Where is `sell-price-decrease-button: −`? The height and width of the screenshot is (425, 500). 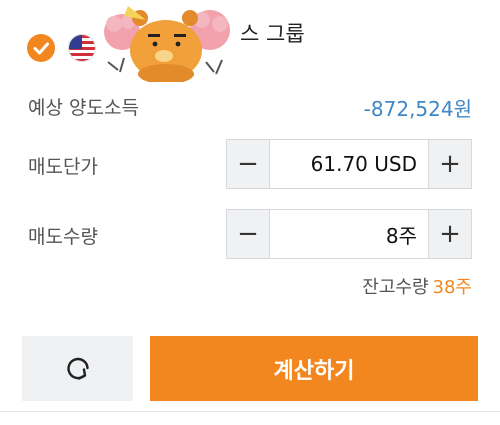 sell-price-decrease-button: − is located at coordinates (248, 164).